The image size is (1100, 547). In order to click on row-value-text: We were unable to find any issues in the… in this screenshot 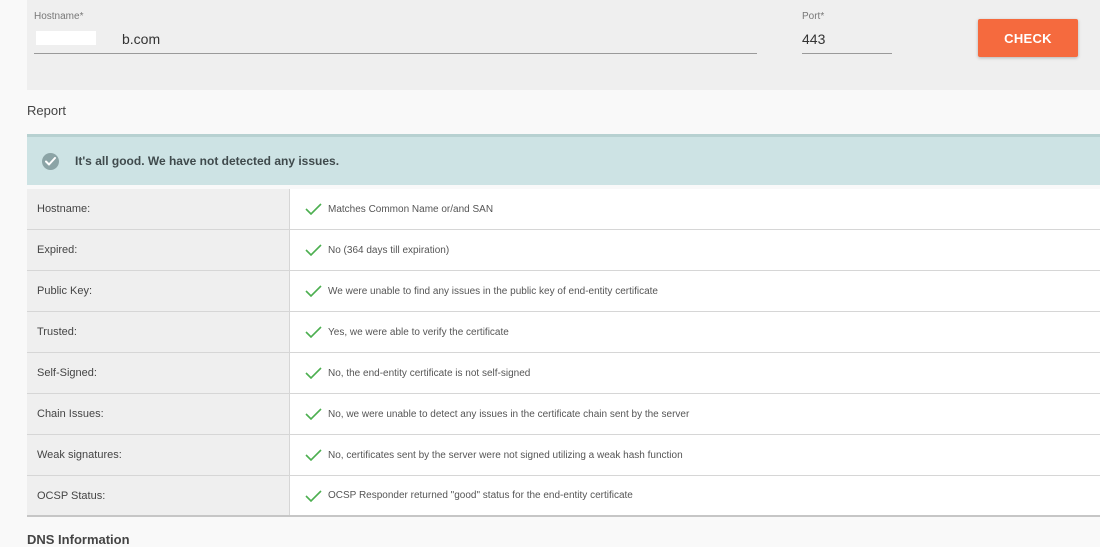, I will do `click(493, 291)`.